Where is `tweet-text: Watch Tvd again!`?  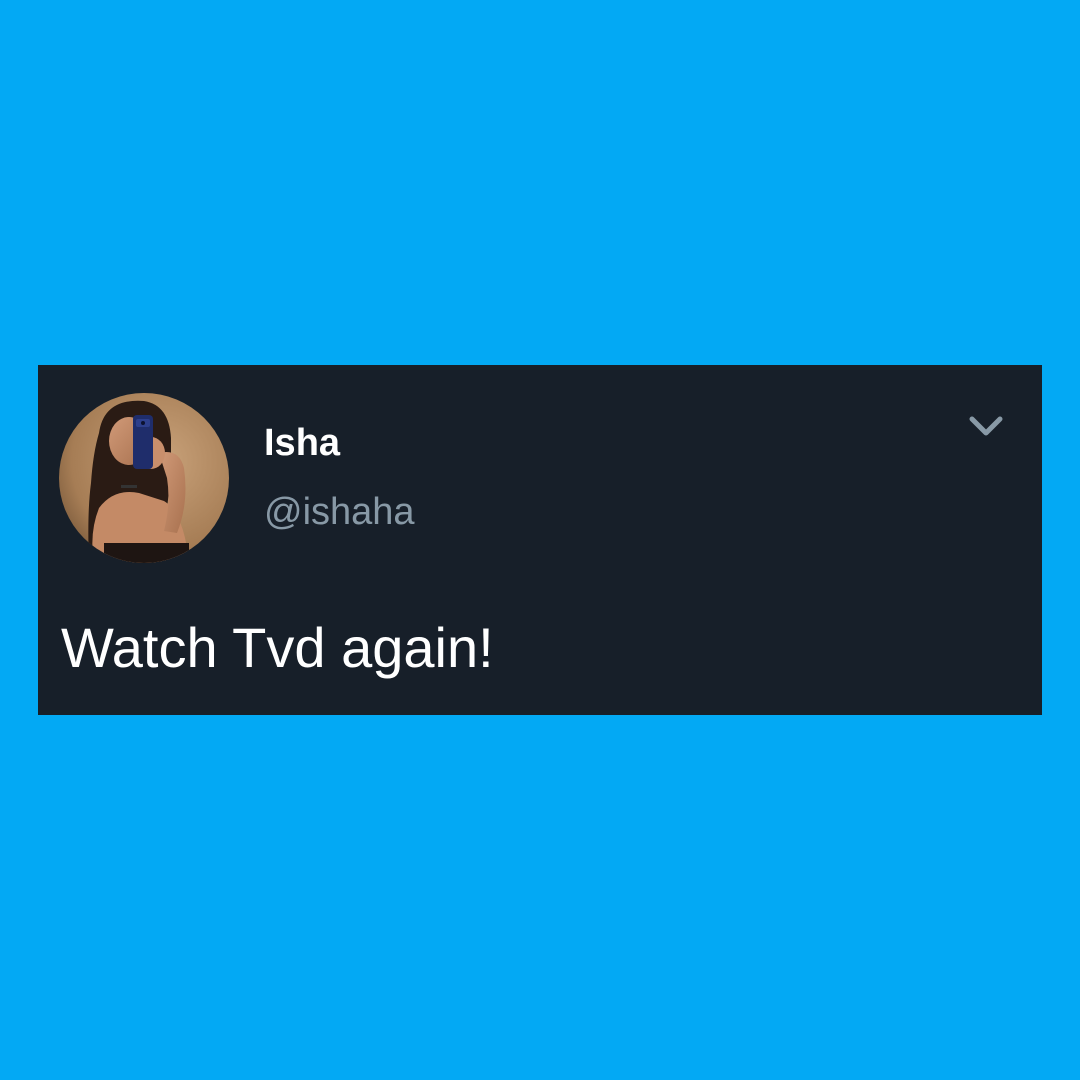 tweet-text: Watch Tvd again! is located at coordinates (277, 647).